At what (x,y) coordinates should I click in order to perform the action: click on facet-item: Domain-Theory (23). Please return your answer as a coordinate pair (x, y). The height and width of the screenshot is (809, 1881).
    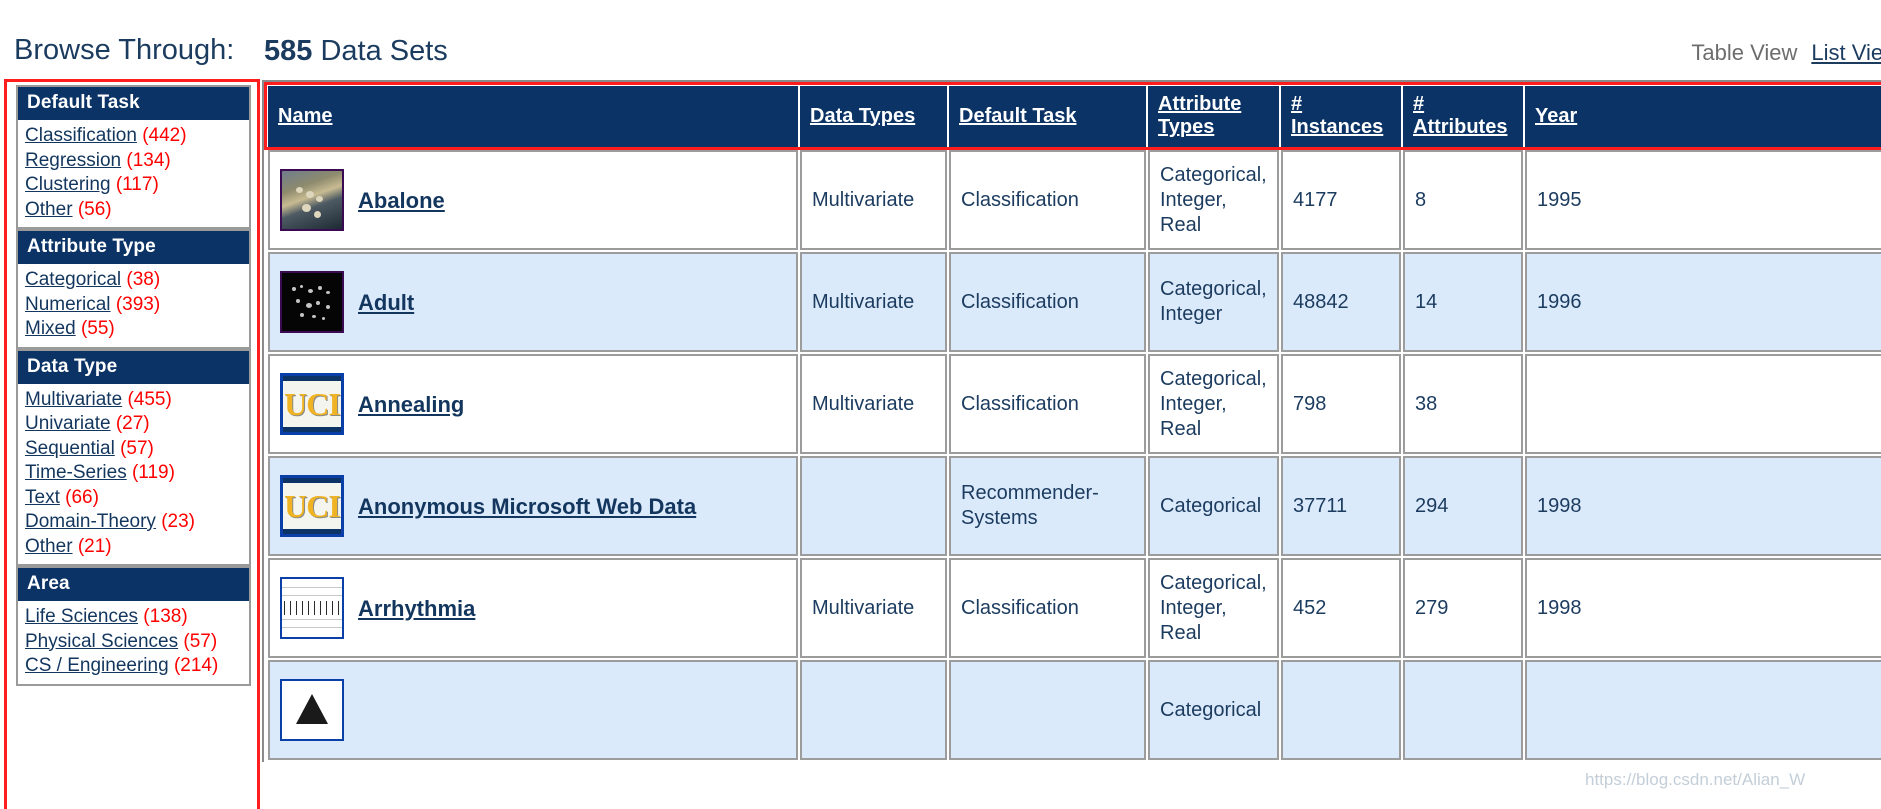
    Looking at the image, I should click on (137, 522).